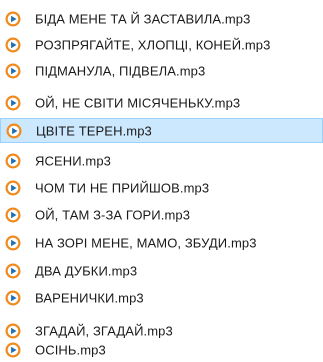  Describe the element at coordinates (146, 242) in the screenshot. I see `file-name: НА ЗОРІ МЕНЕ, МАМО, ЗБУДИ.mp3` at that location.